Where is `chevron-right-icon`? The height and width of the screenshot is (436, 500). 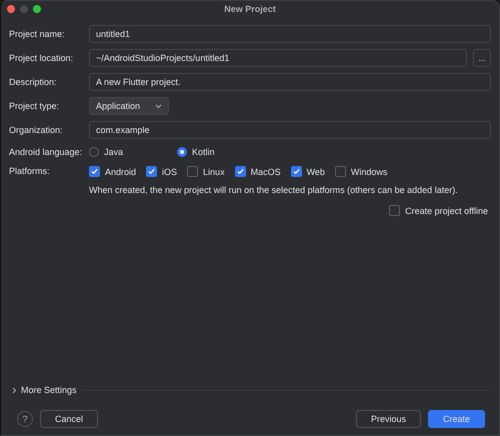 chevron-right-icon is located at coordinates (14, 390).